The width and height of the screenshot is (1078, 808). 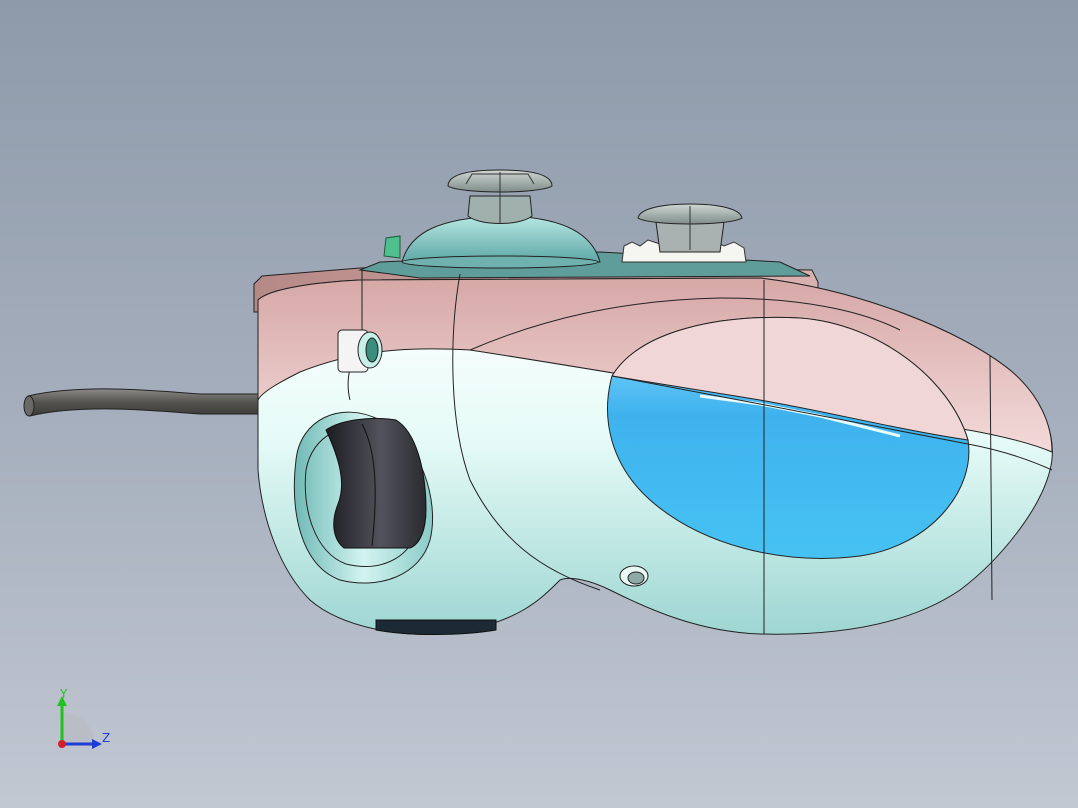 What do you see at coordinates (62, 744) in the screenshot?
I see `x-axis-dot` at bounding box center [62, 744].